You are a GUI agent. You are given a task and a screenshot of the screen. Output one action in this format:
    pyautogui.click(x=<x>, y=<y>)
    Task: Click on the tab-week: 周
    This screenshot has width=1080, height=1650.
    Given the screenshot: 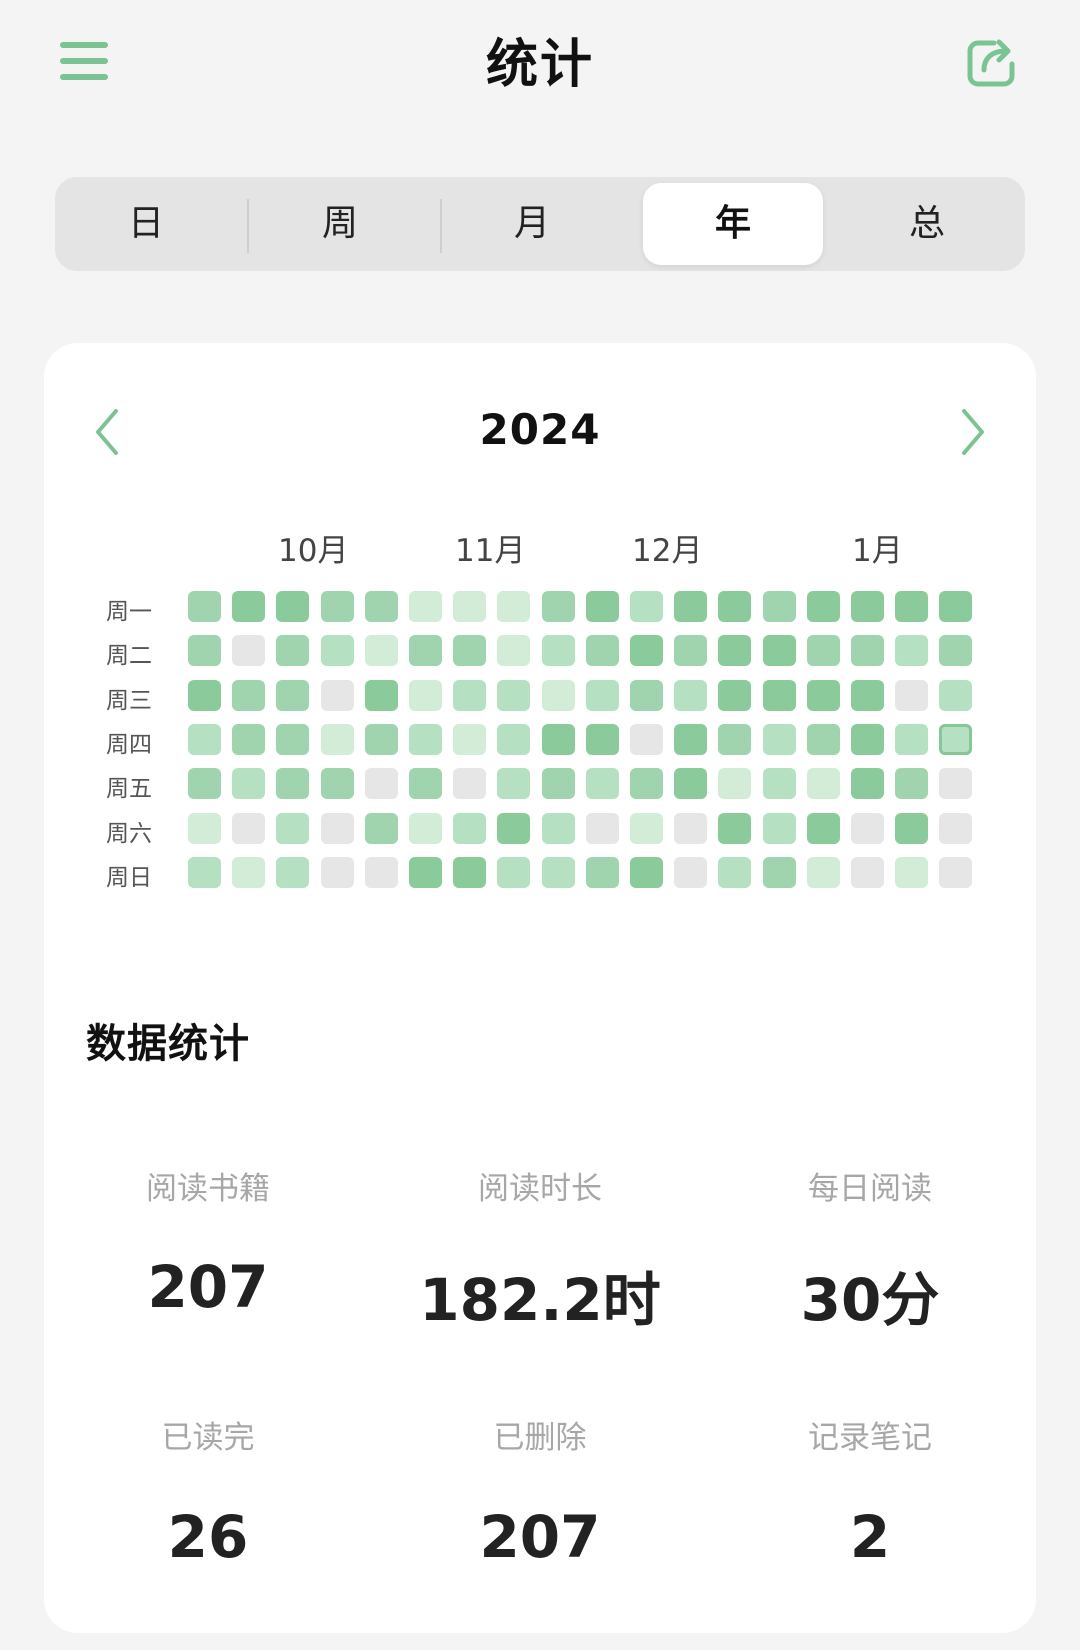 What is the action you would take?
    pyautogui.click(x=340, y=224)
    